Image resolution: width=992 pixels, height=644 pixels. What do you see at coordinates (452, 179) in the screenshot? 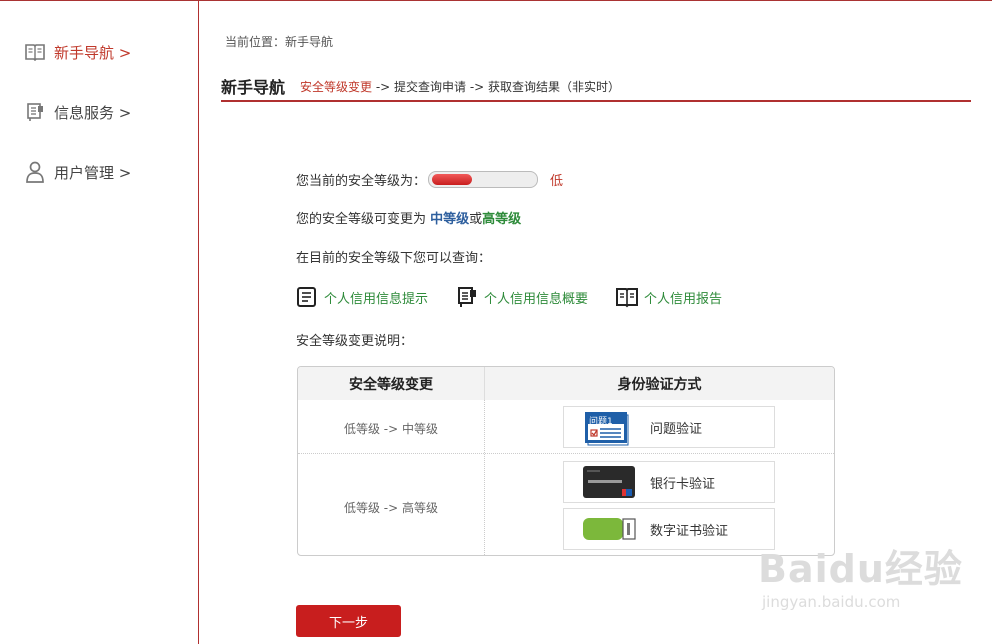
I see `security-level-meter-fill` at bounding box center [452, 179].